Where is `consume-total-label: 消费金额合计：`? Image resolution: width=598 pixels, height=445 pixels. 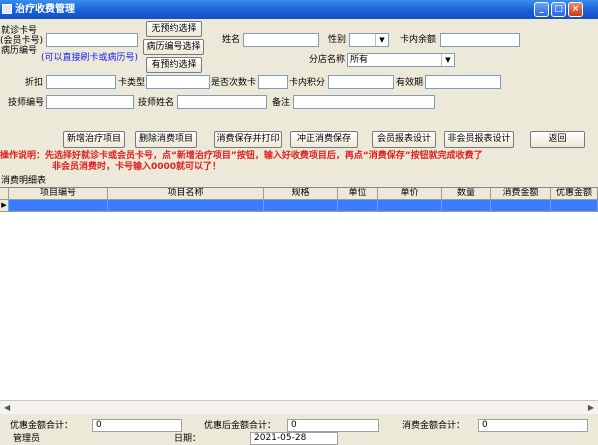 consume-total-label: 消费金额合计： is located at coordinates (434, 426).